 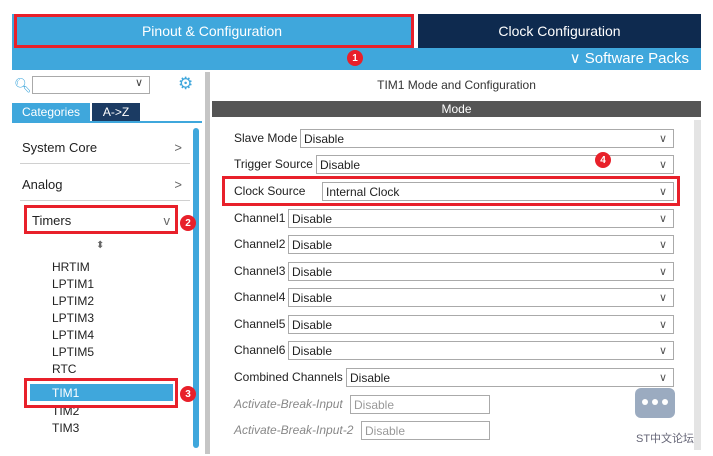 I want to click on tab-clock-configuration: Clock Configuration, so click(x=559, y=31).